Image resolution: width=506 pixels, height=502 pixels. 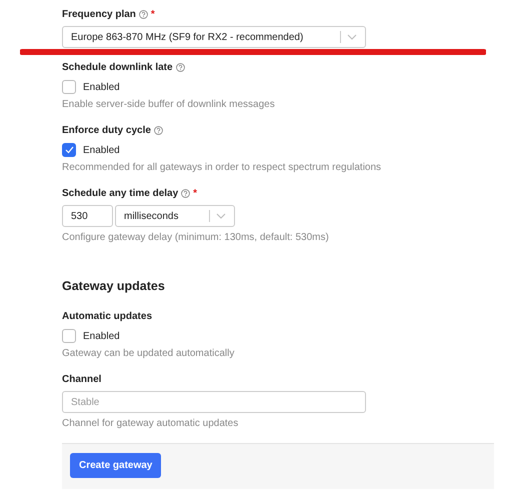 I want to click on create-gateway-button: Create gateway, so click(x=116, y=465).